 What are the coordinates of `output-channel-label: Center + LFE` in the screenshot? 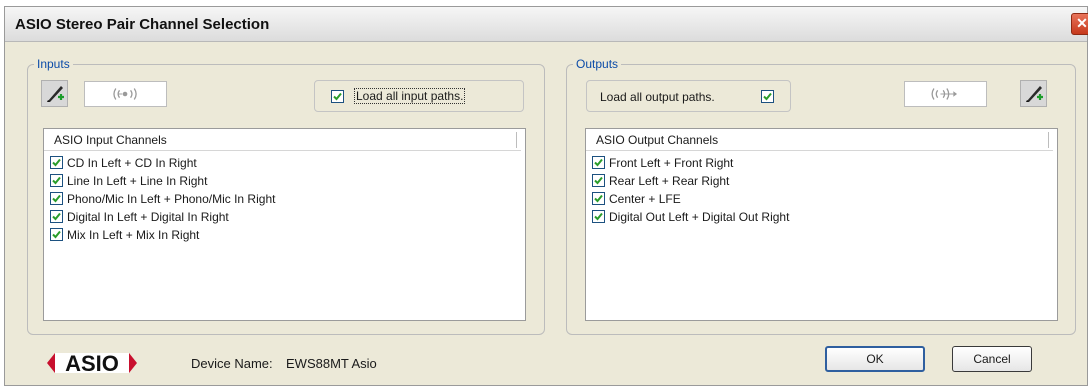 It's located at (645, 199).